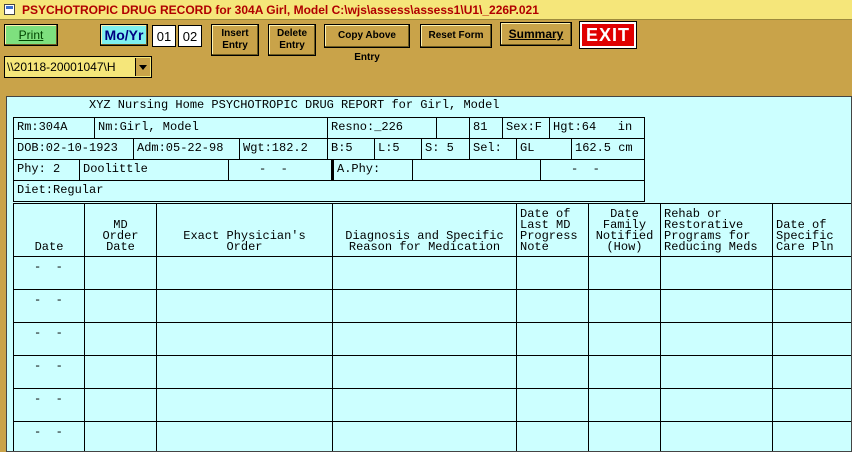 The width and height of the screenshot is (852, 452). What do you see at coordinates (445, 149) in the screenshot?
I see `s-field: S: 5` at bounding box center [445, 149].